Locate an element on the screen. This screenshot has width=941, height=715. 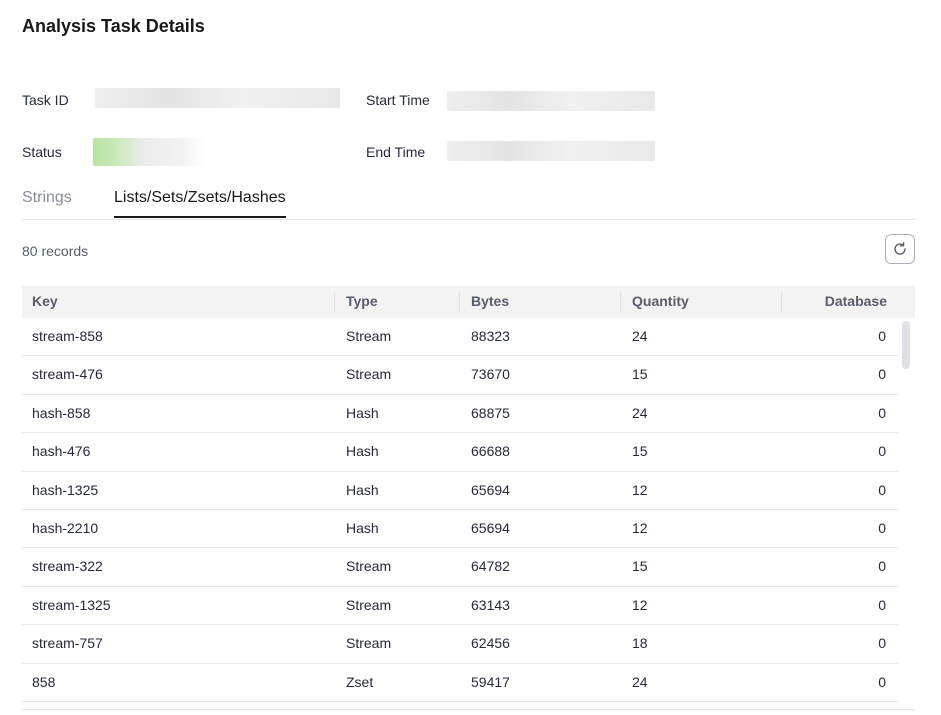
end-time-value-redacted is located at coordinates (551, 151).